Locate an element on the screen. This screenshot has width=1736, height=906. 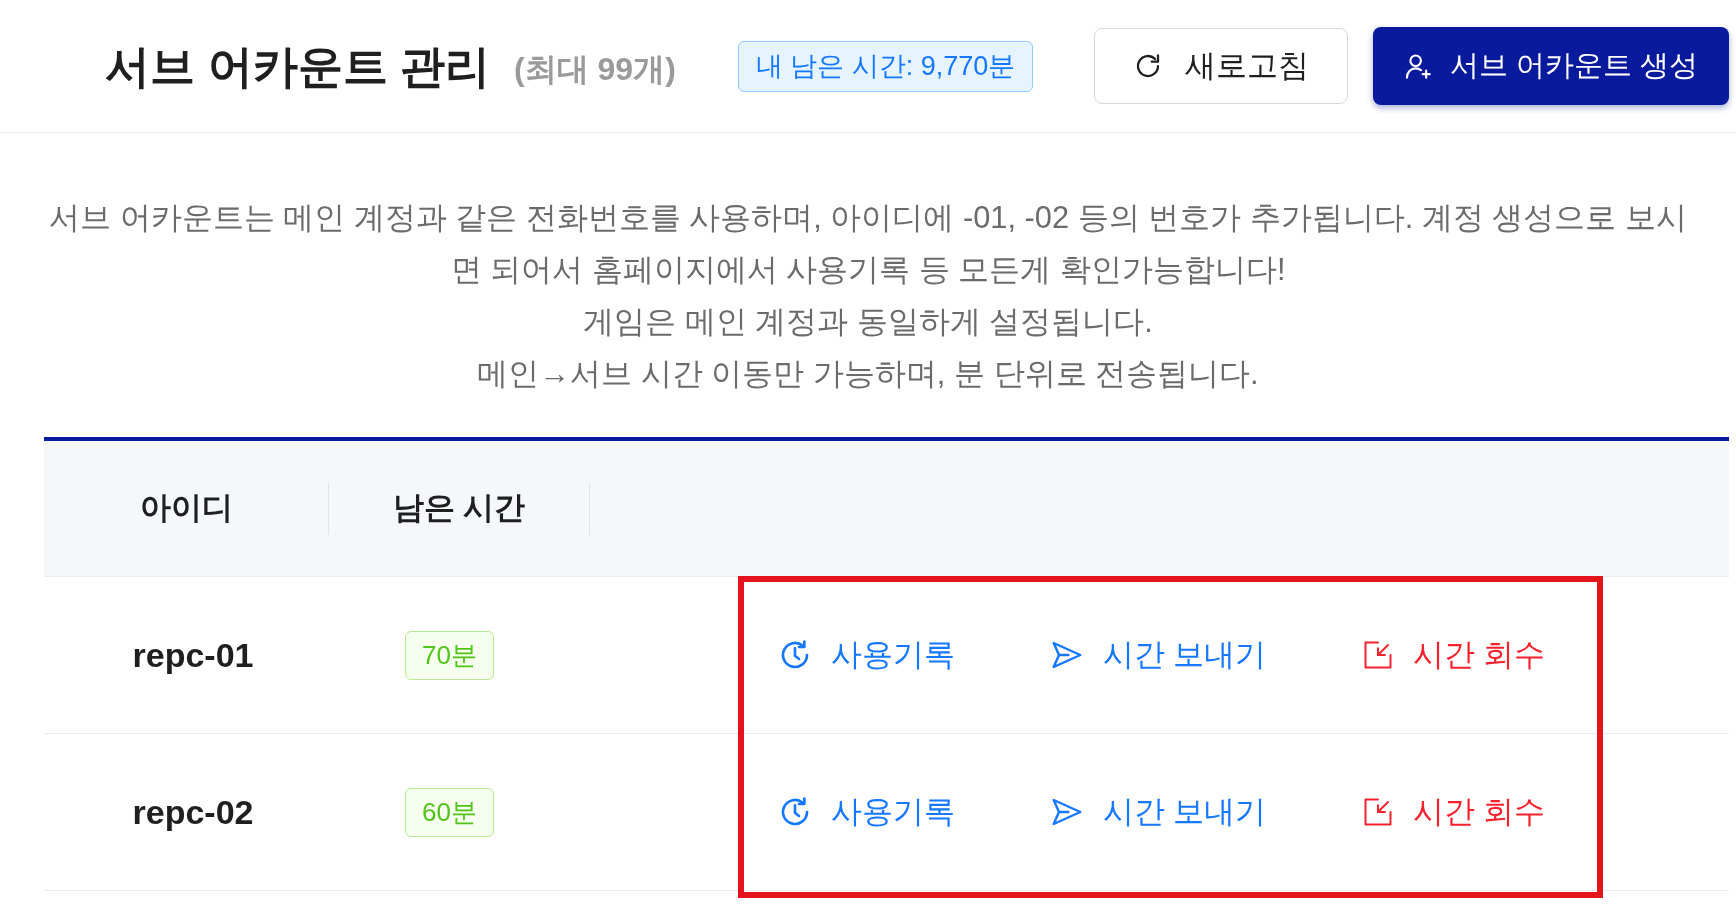
user-plus-icon is located at coordinates (1417, 66).